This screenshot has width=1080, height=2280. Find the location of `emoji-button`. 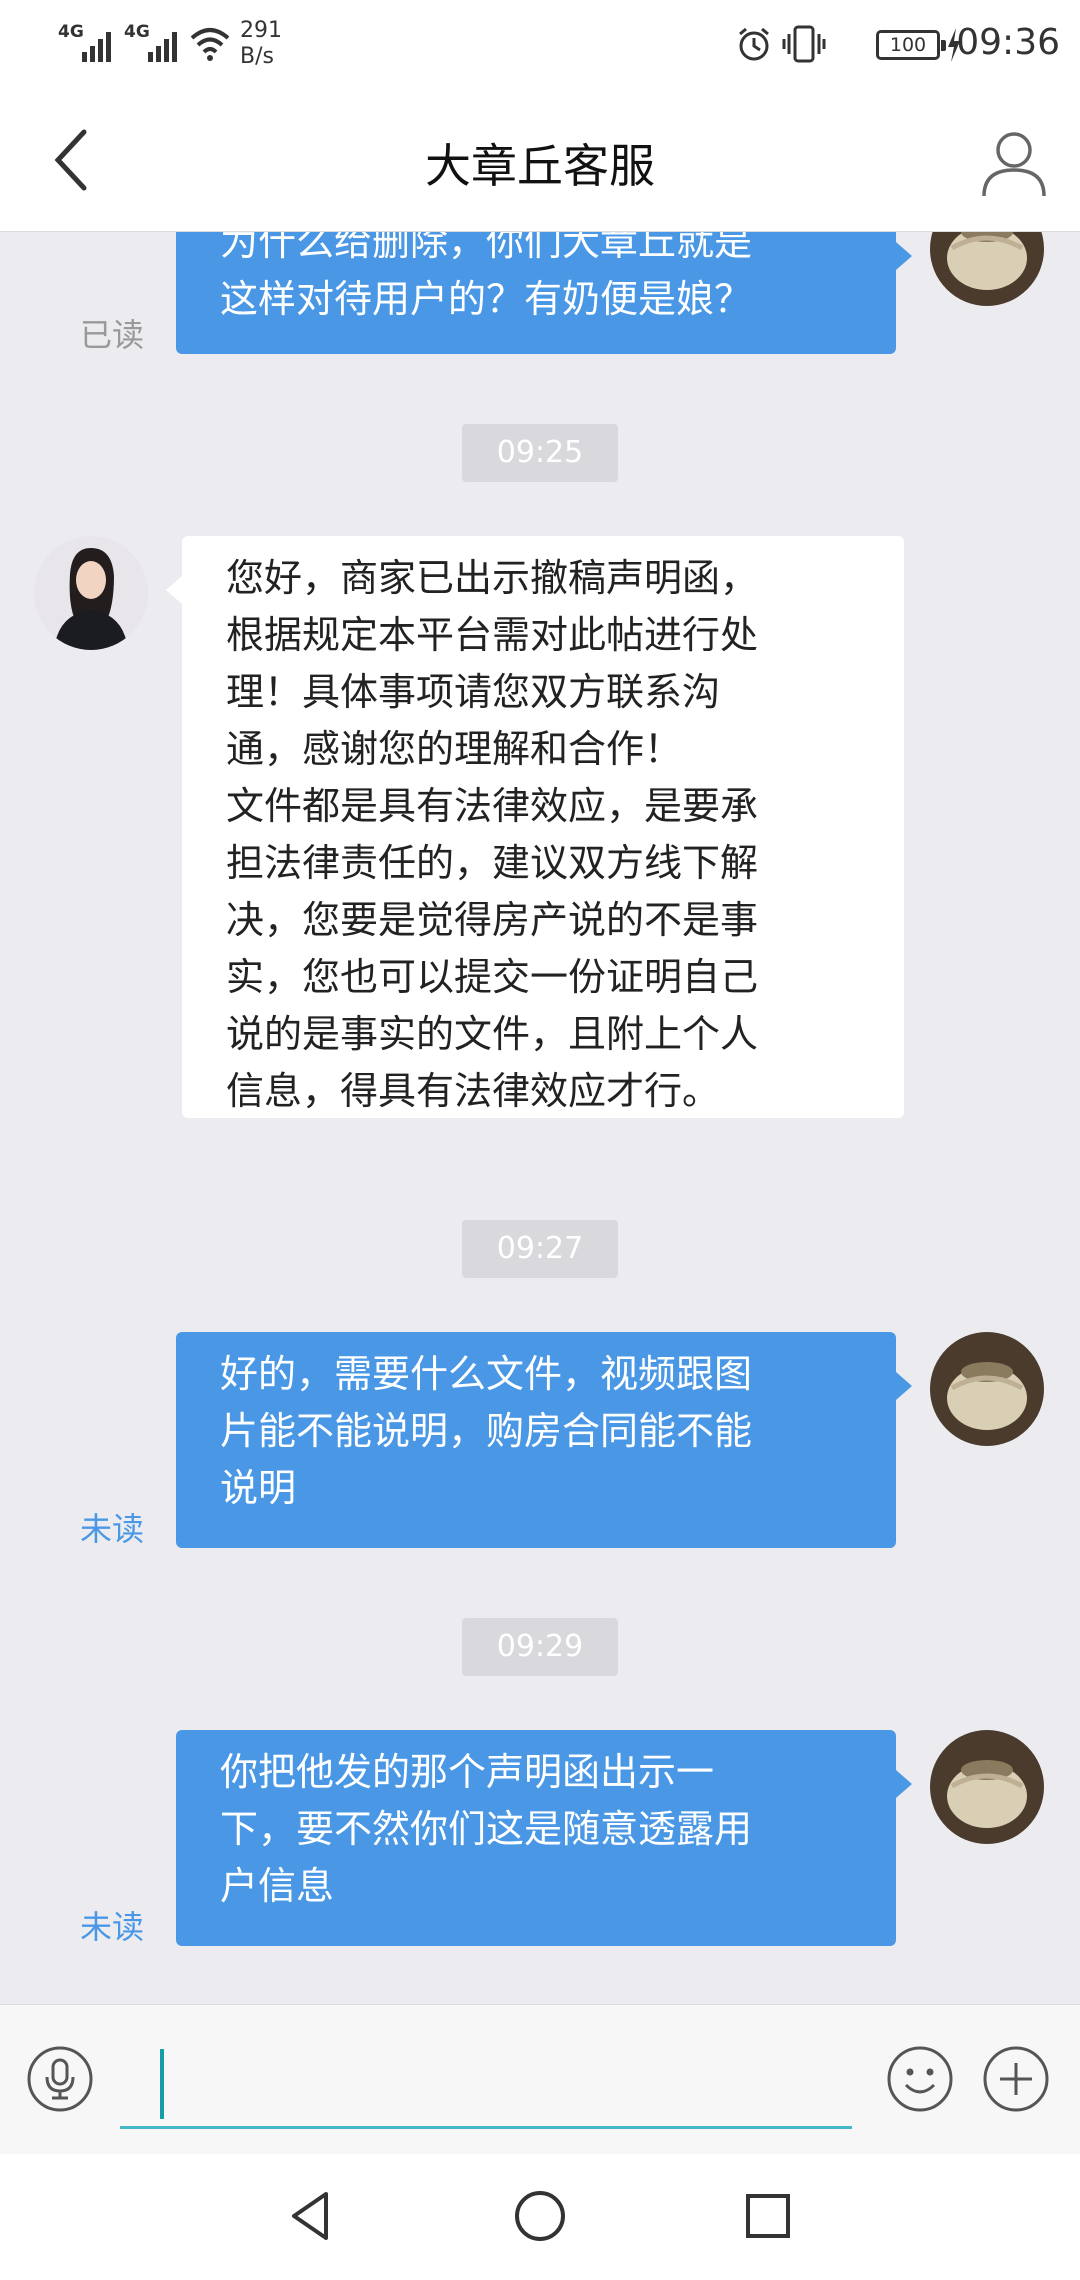

emoji-button is located at coordinates (920, 2079).